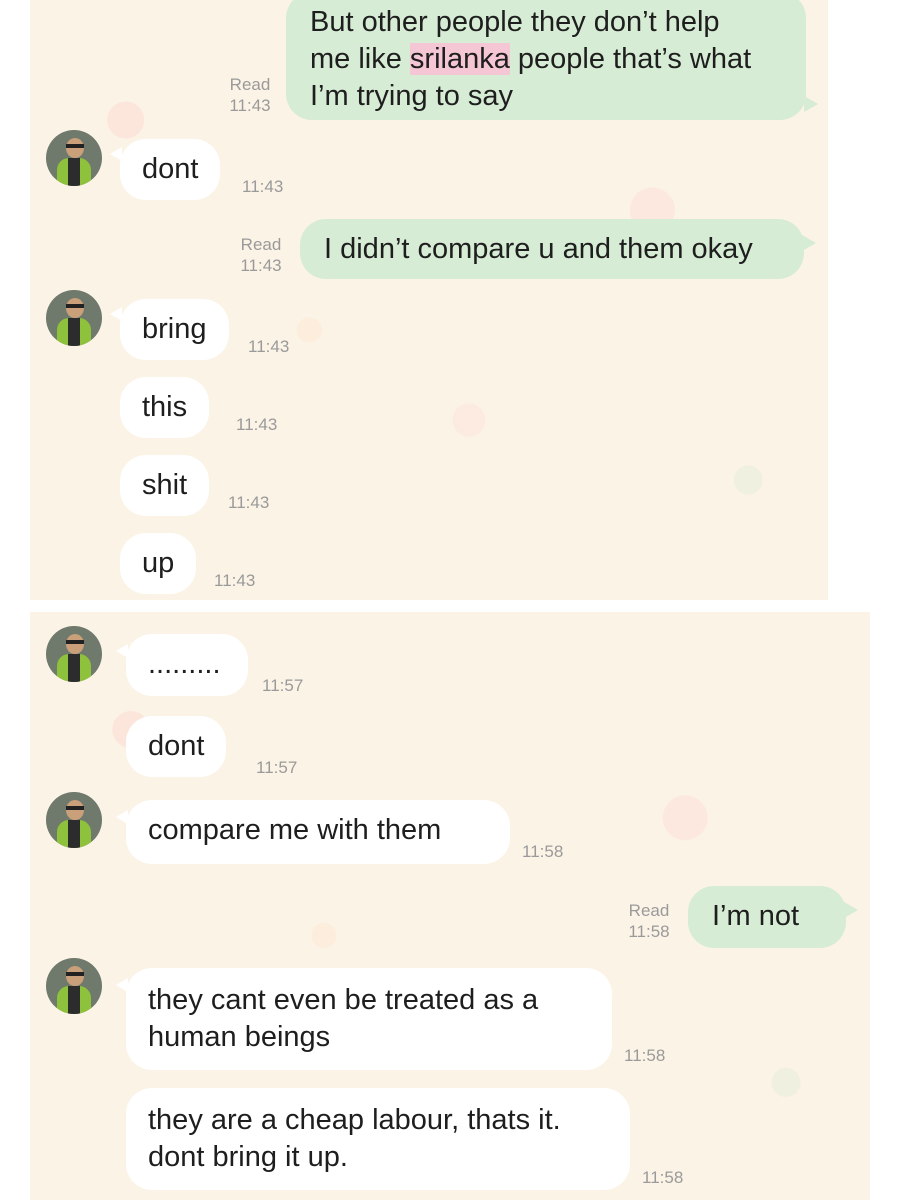  I want to click on message-text: shit, so click(165, 485).